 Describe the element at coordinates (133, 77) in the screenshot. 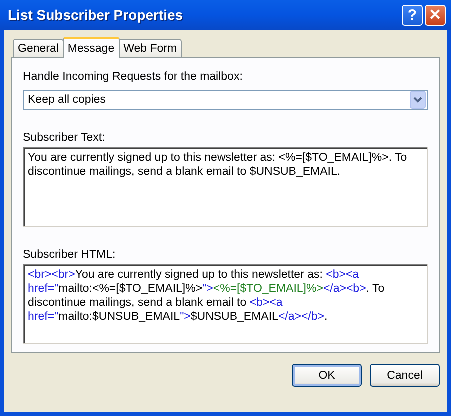

I see `field-label: Handle Incoming Requests for the mailbox:` at that location.